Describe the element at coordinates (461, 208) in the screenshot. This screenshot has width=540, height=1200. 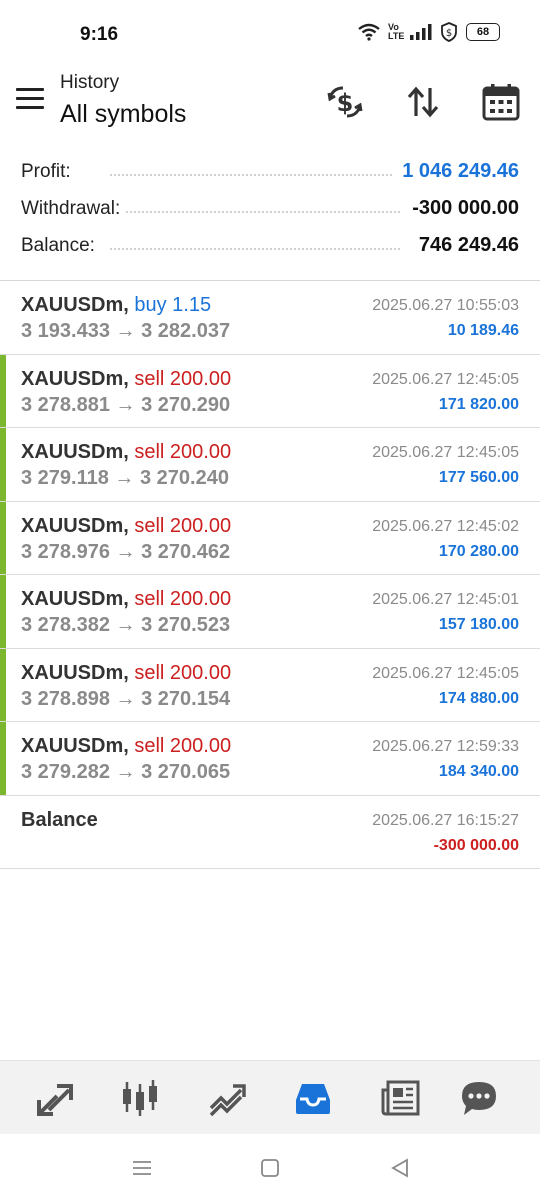
I see `withdrawal-value: -300 000.00` at that location.